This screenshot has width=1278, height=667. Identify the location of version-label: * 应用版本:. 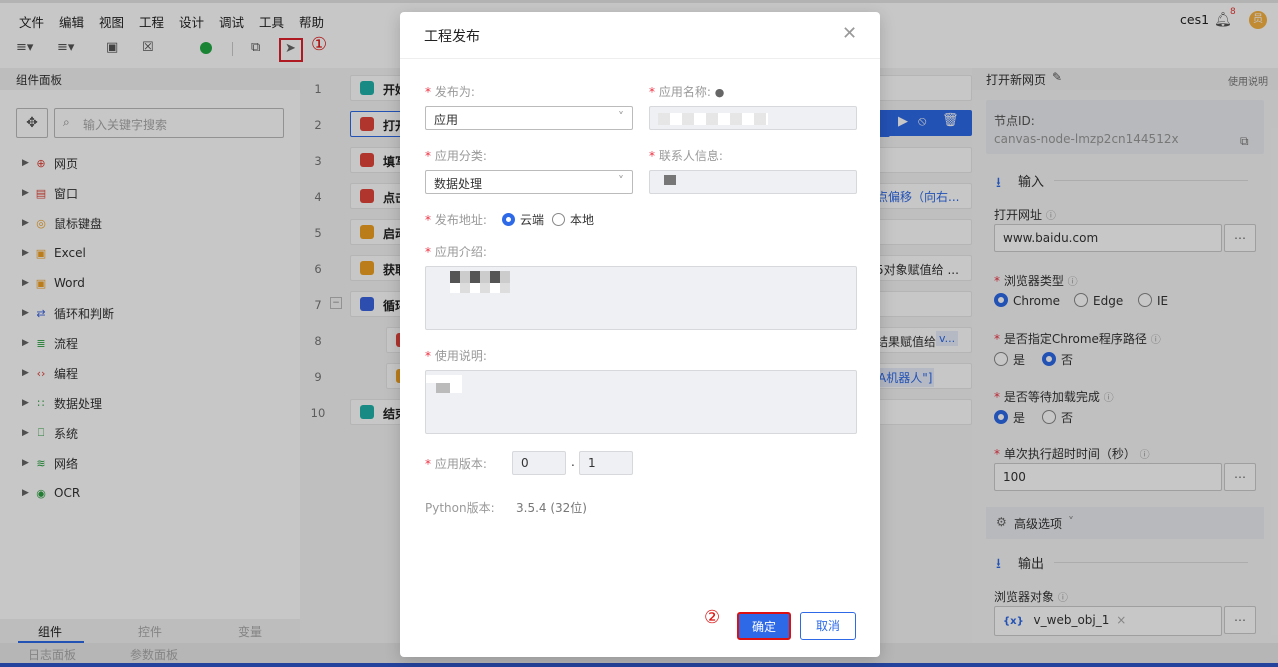
(456, 464).